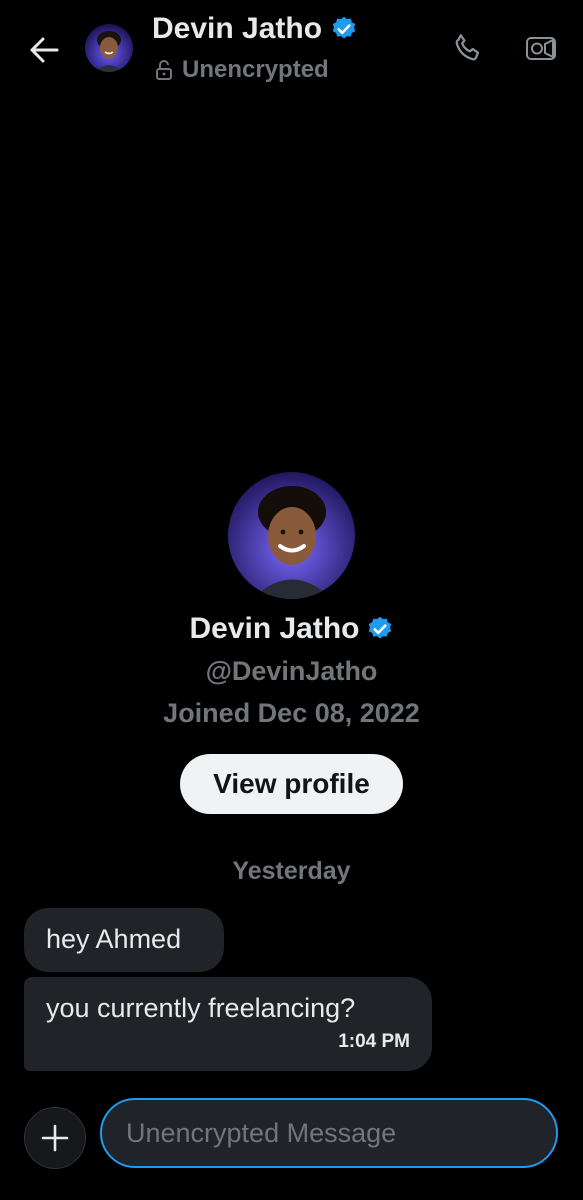 The image size is (583, 1200). I want to click on header-avatar, so click(109, 48).